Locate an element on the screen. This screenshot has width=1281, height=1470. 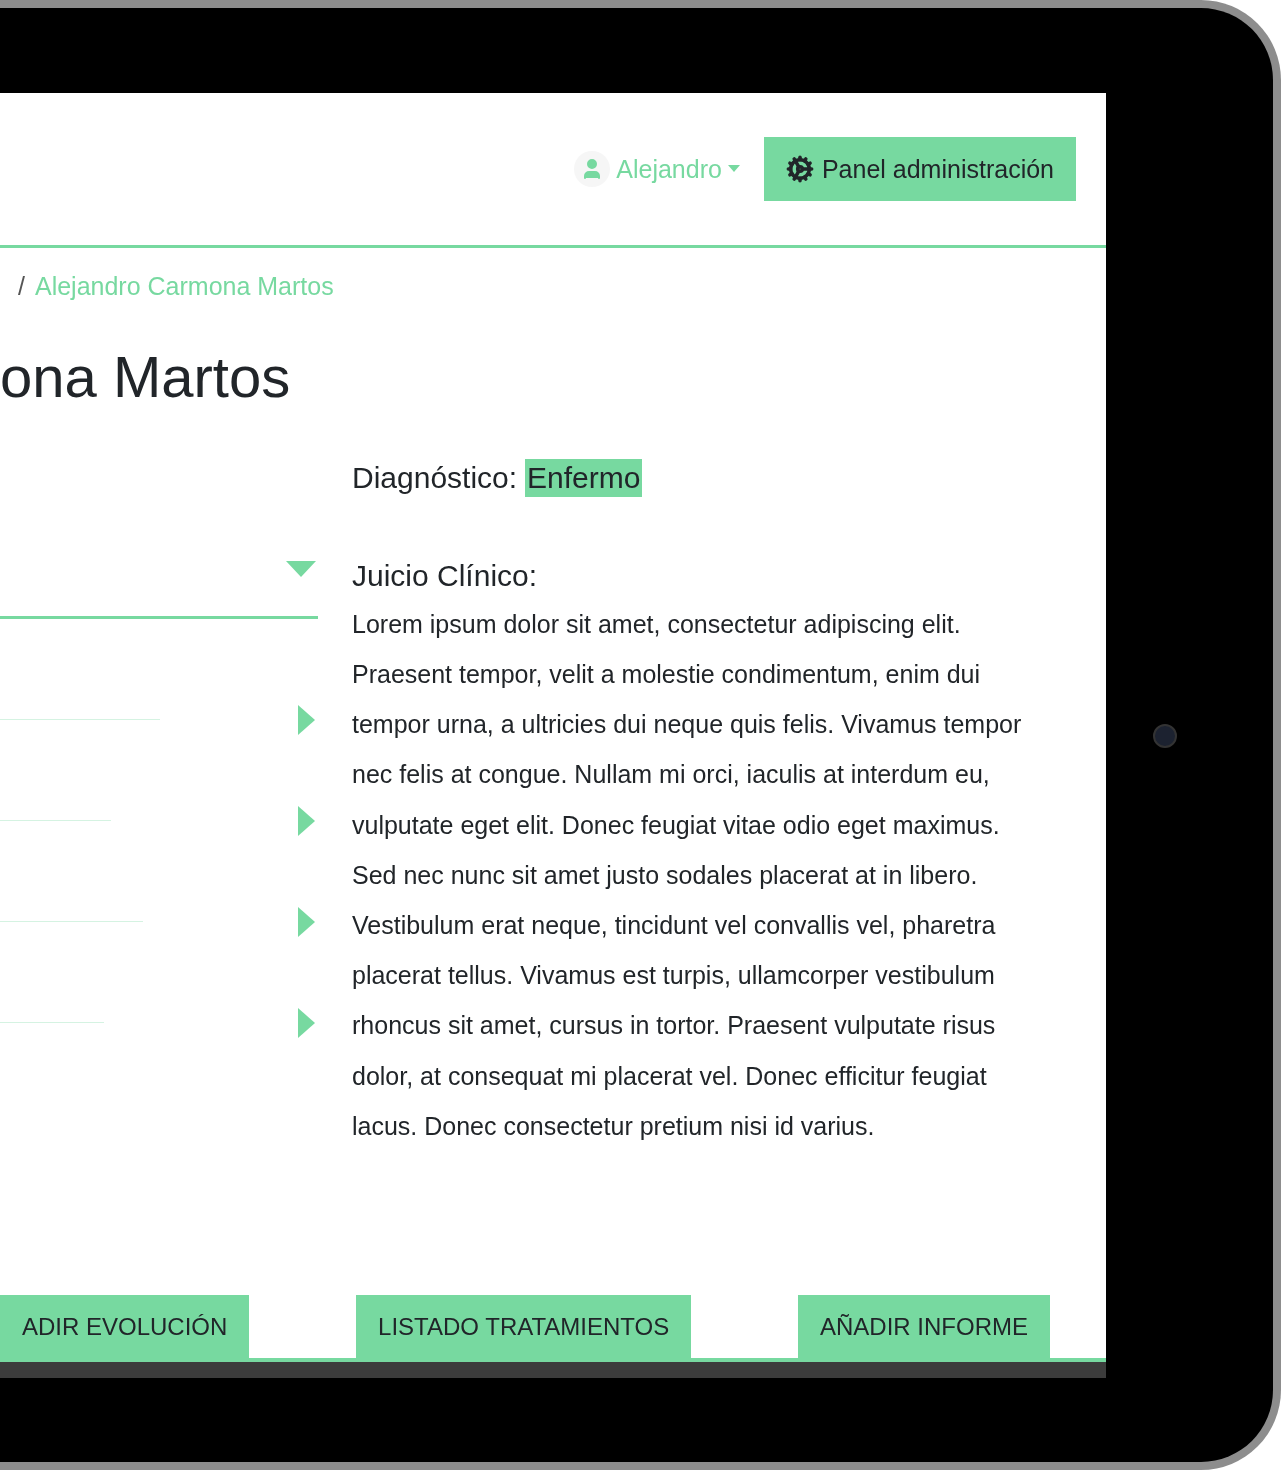
action-button: ADIR EVOLUCIÓN is located at coordinates (125, 1326).